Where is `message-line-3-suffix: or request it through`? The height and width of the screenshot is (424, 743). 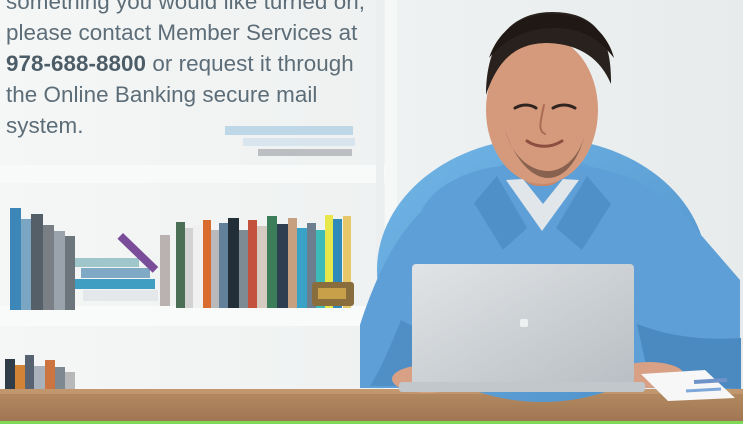 message-line-3-suffix: or request it through is located at coordinates (250, 63).